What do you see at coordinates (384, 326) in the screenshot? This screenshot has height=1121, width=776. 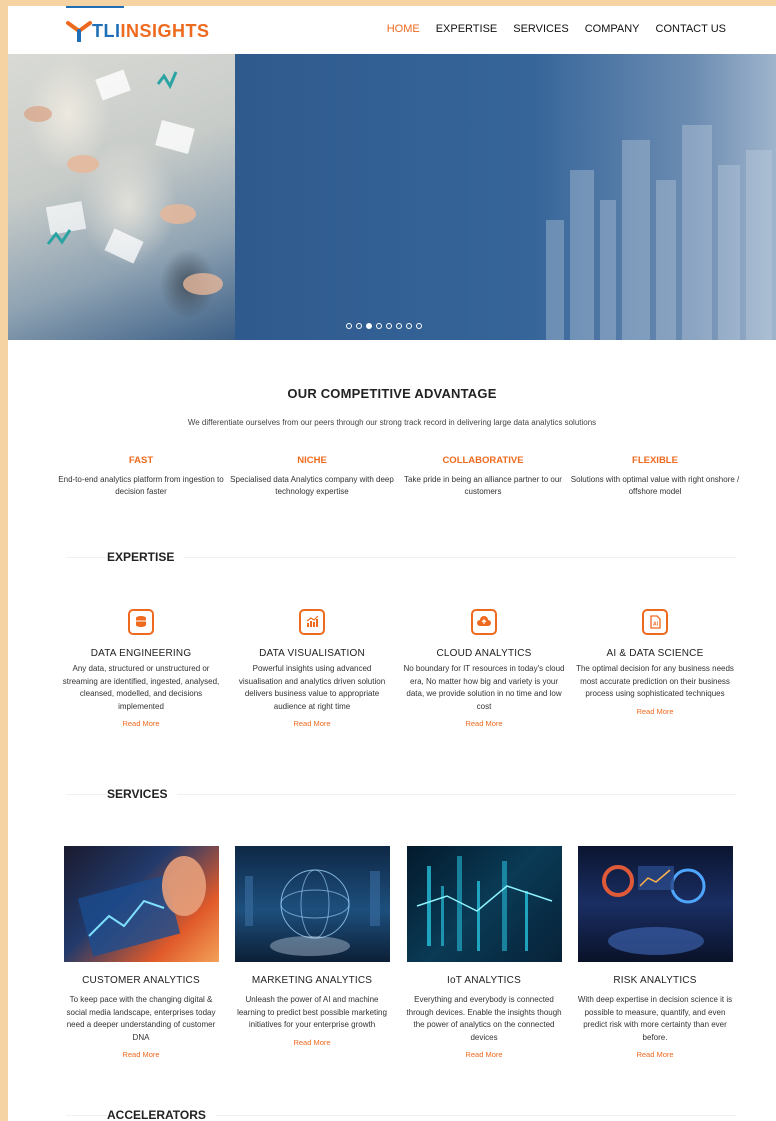 I see `slider-dots` at bounding box center [384, 326].